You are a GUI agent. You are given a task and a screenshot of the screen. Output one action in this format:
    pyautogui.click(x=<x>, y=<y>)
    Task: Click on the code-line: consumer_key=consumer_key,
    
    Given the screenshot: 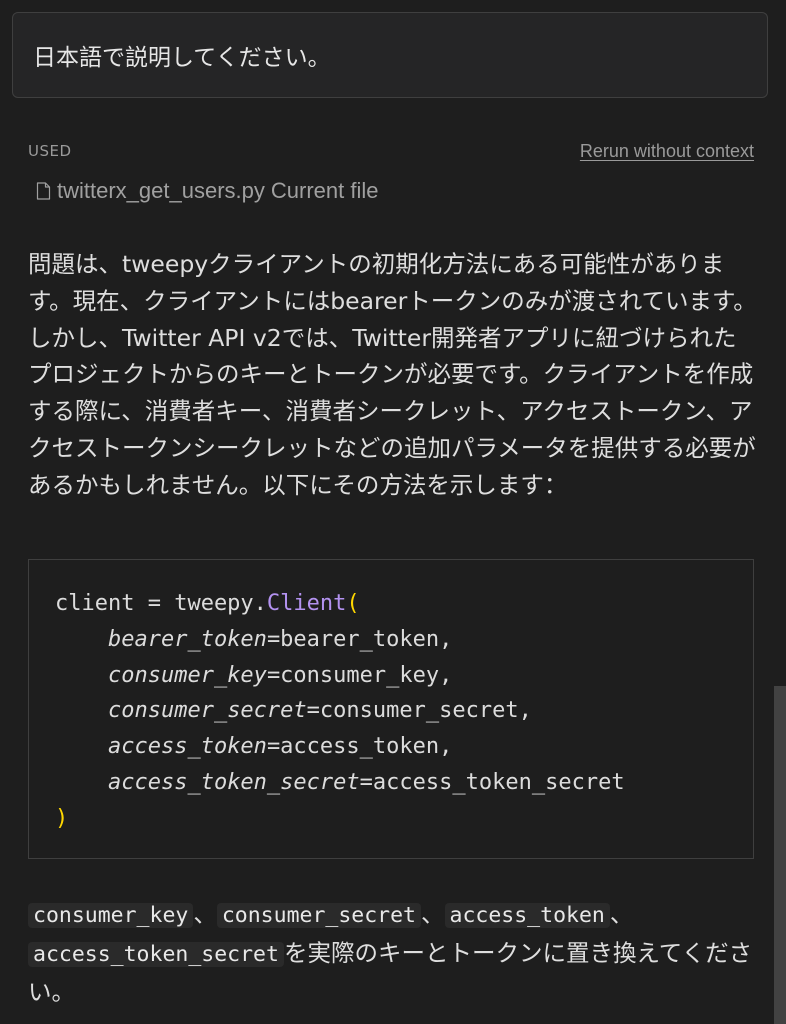 What is the action you would take?
    pyautogui.click(x=404, y=676)
    